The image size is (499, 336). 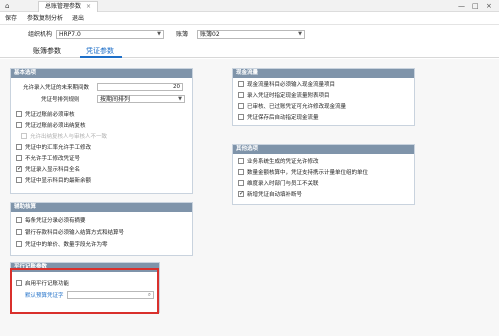 What do you see at coordinates (78, 18) in the screenshot?
I see `exit-button: 退出` at bounding box center [78, 18].